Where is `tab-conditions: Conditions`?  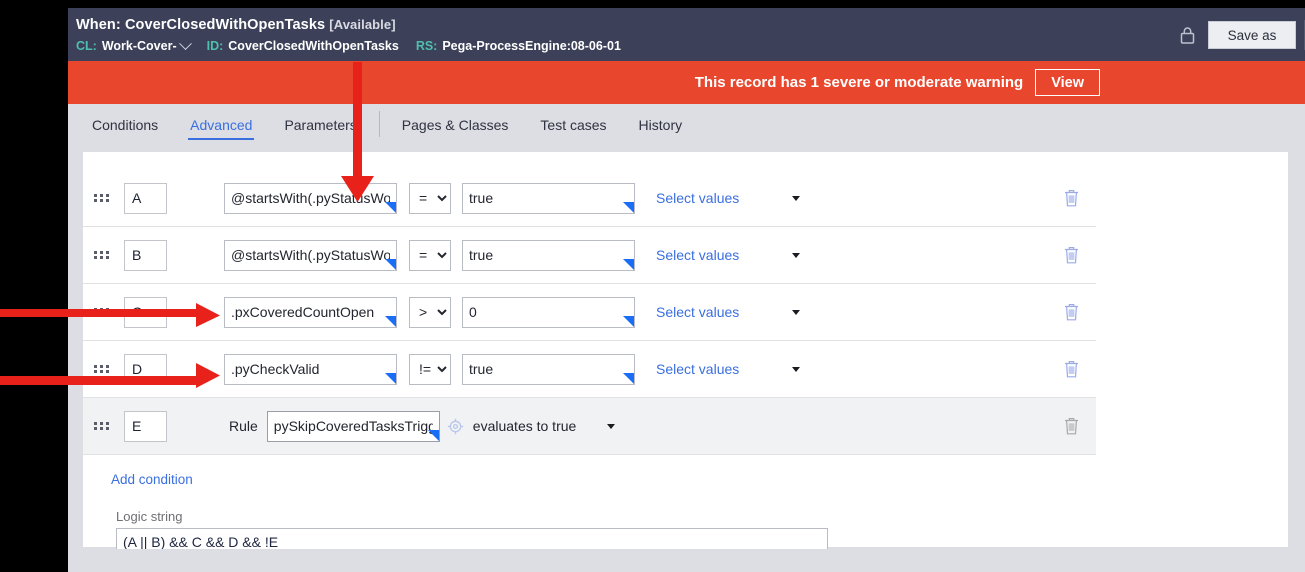
tab-conditions: Conditions is located at coordinates (125, 129).